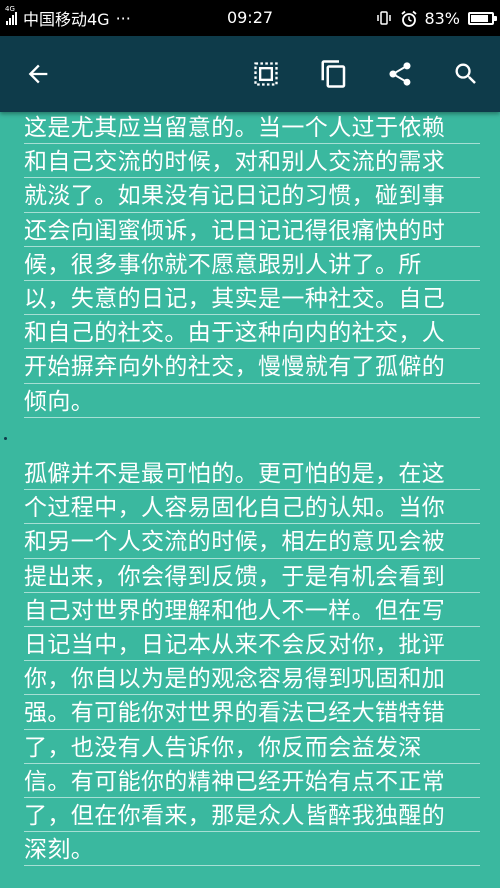 This screenshot has height=888, width=500. I want to click on status-bar-right: 83%, so click(436, 18).